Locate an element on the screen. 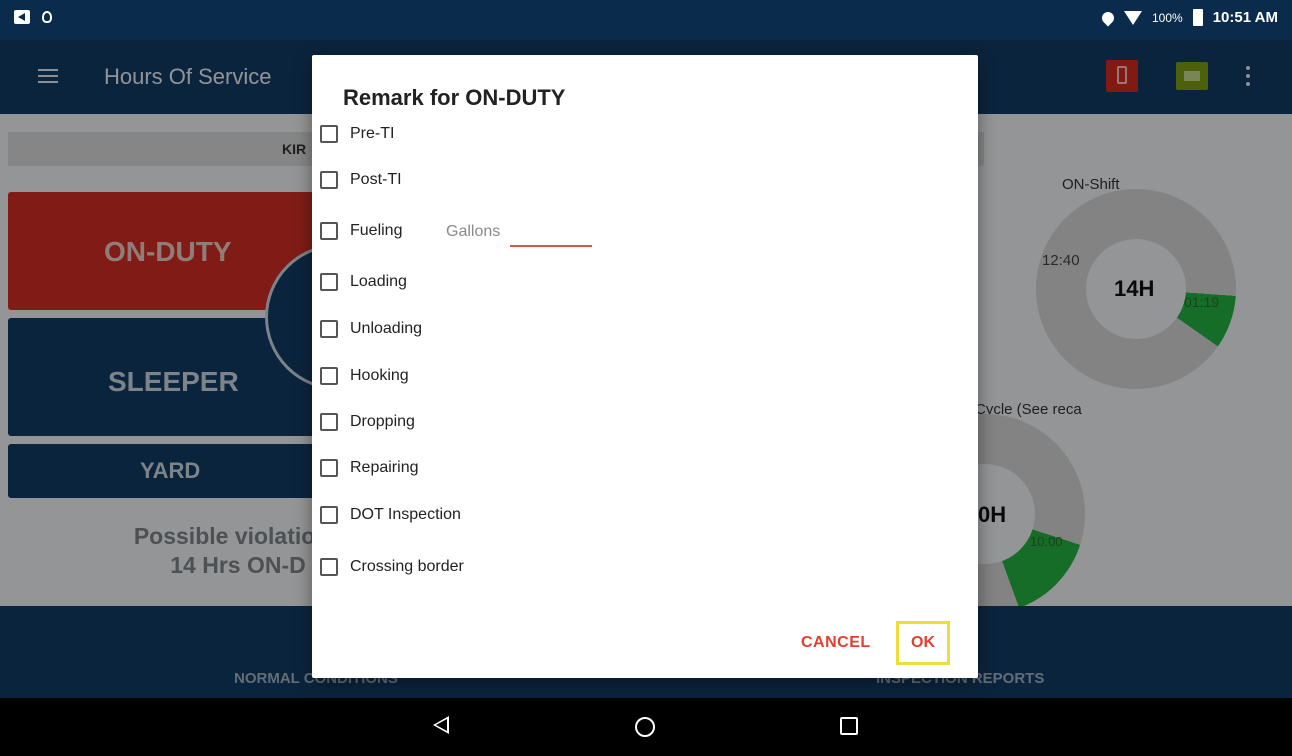  dialog-title: Remark for ON-DUTY is located at coordinates (454, 97).